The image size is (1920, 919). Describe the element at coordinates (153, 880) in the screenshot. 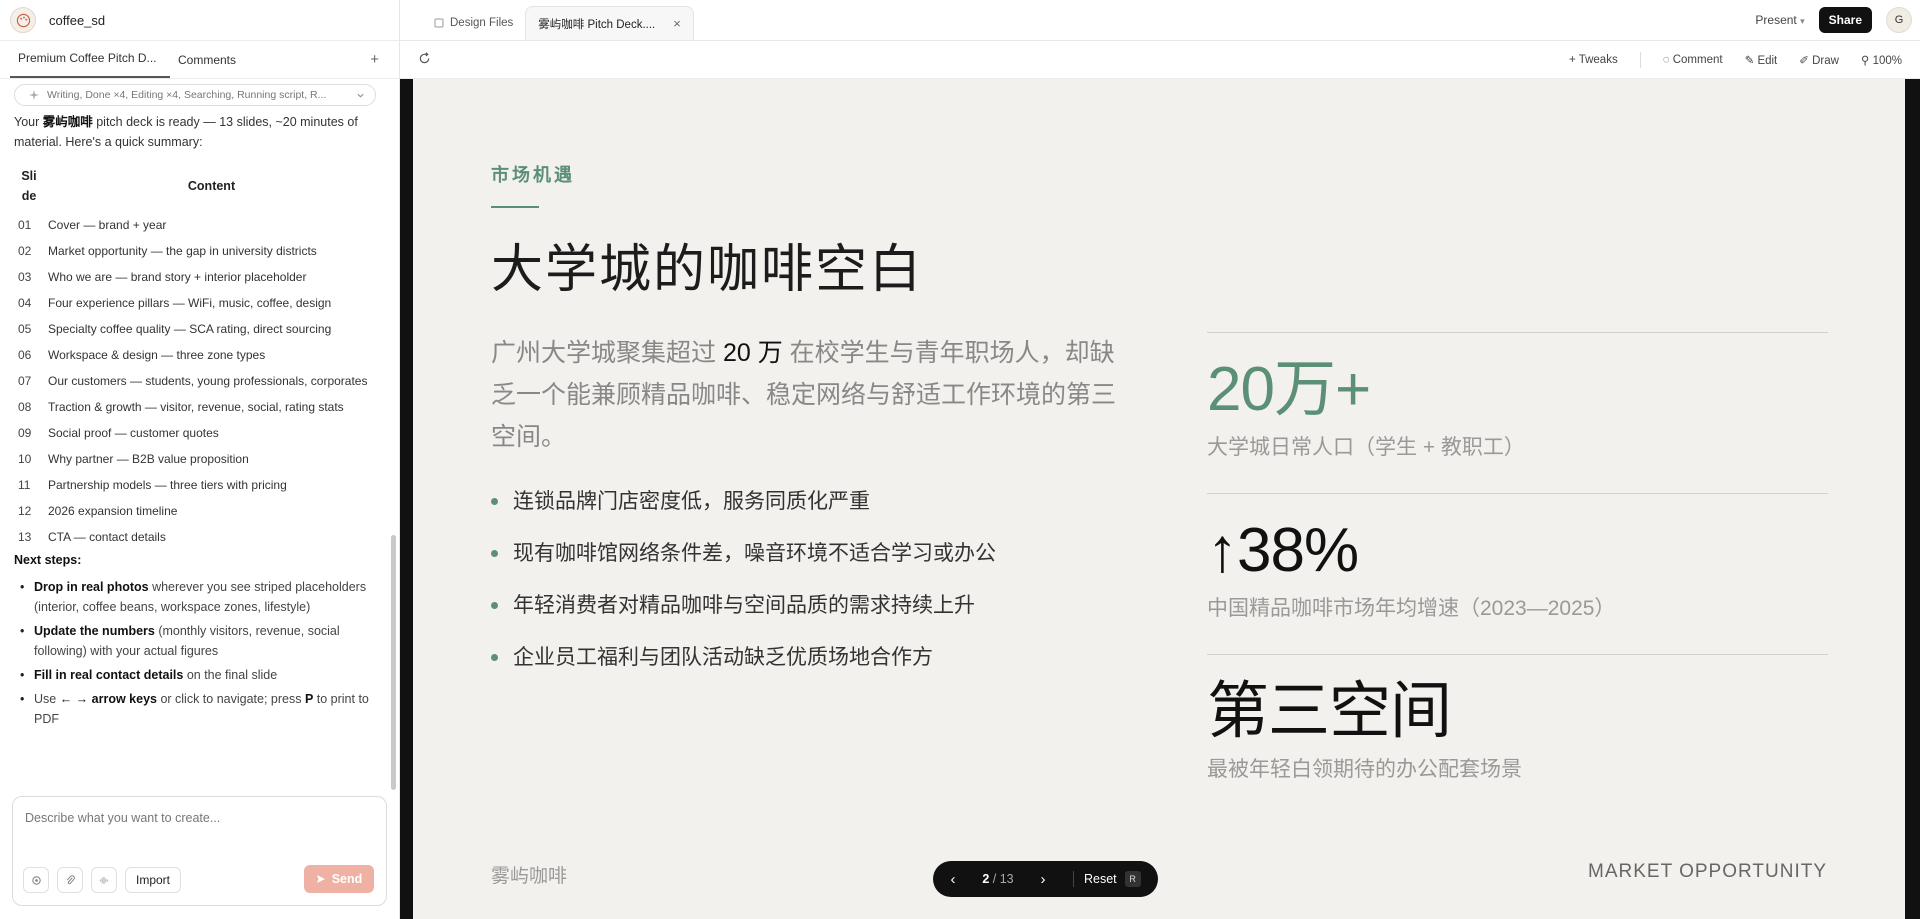

I see `import-button: Import` at that location.